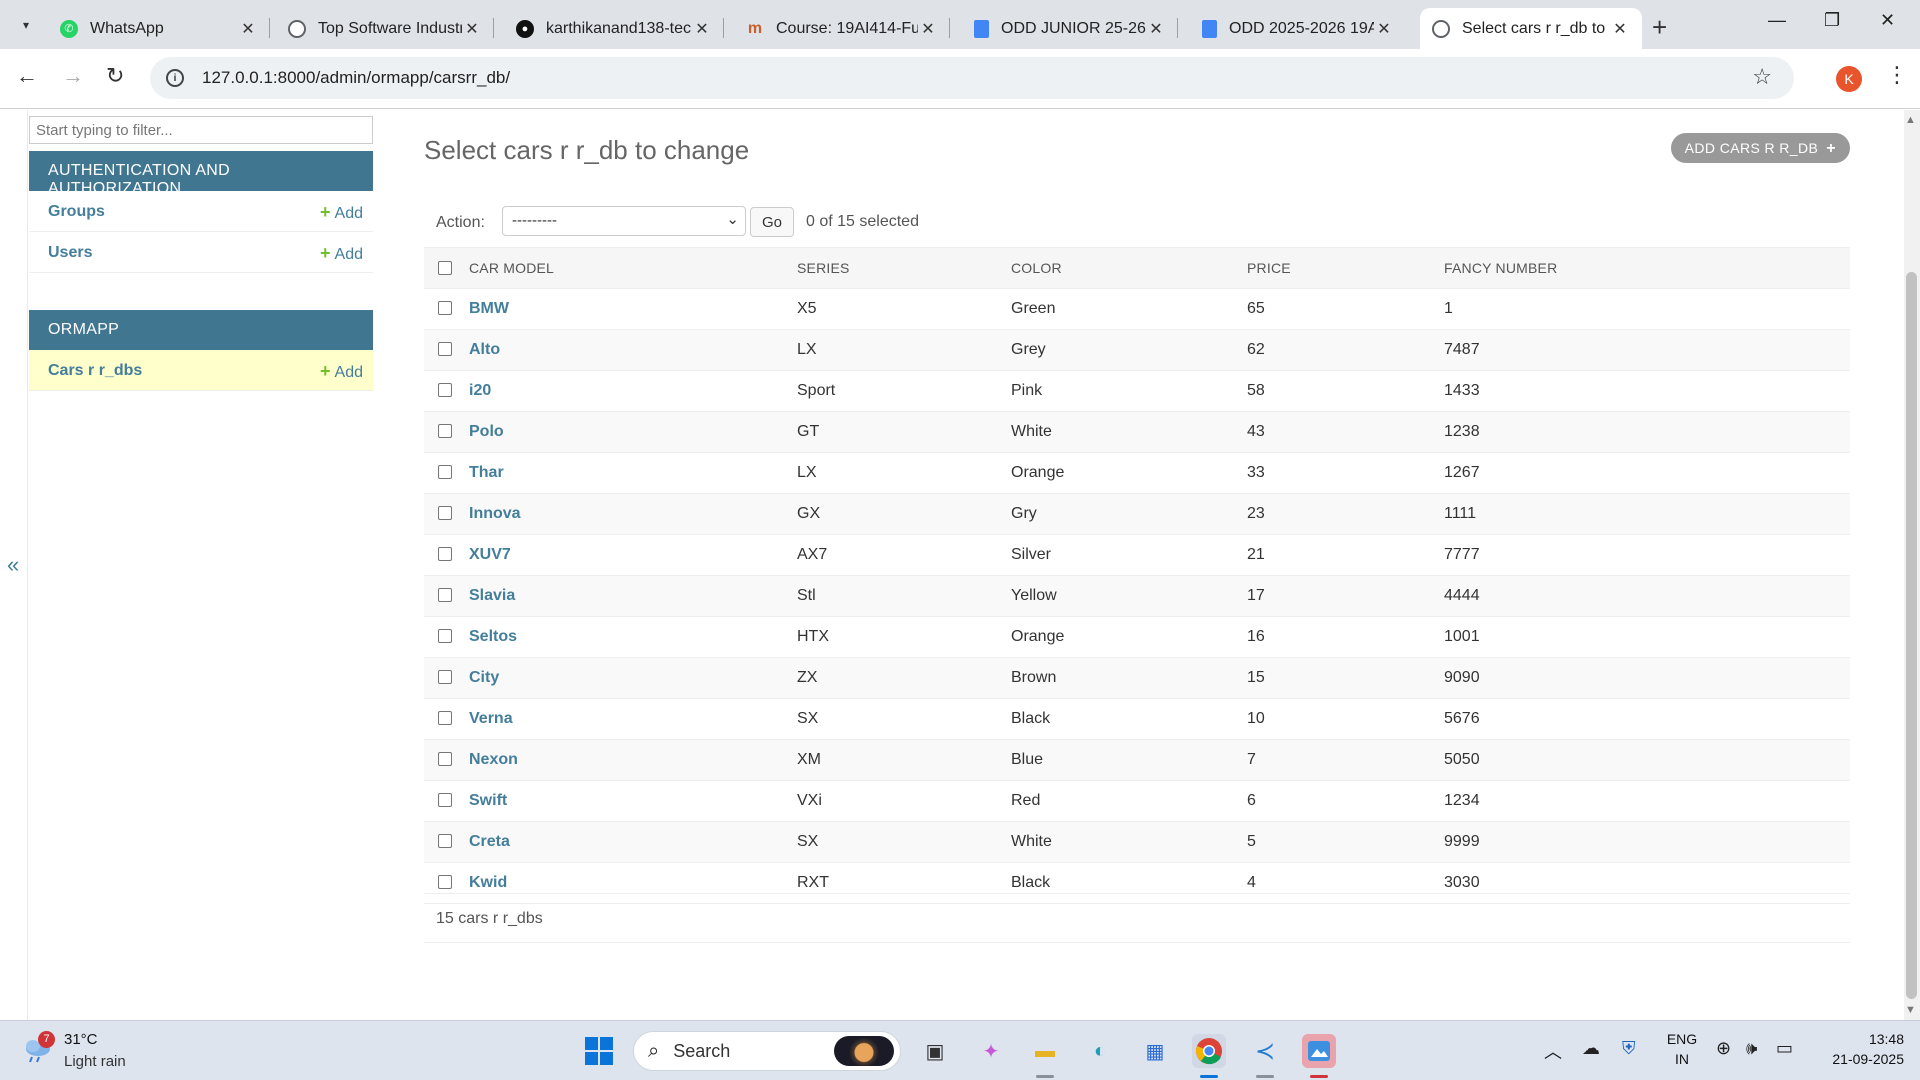  Describe the element at coordinates (489, 841) in the screenshot. I see `car-model-link: Creta` at that location.